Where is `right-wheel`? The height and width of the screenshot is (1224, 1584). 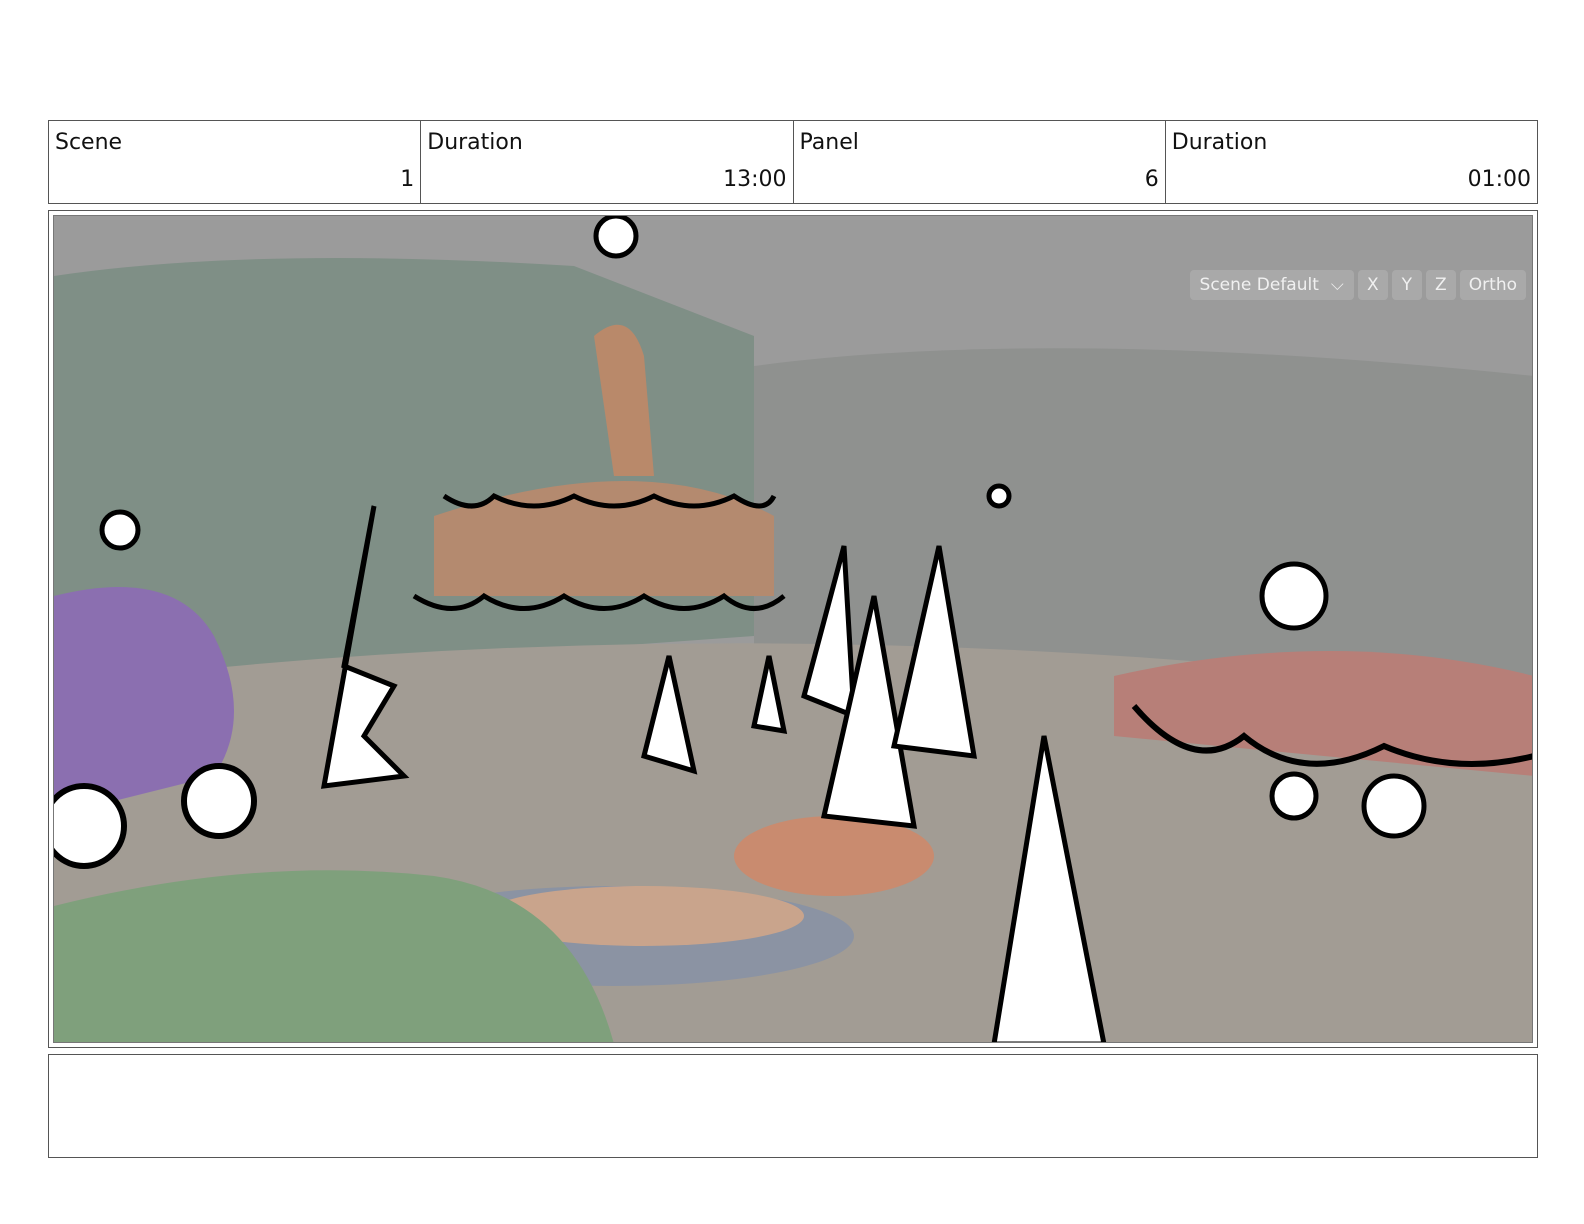
right-wheel is located at coordinates (219, 801).